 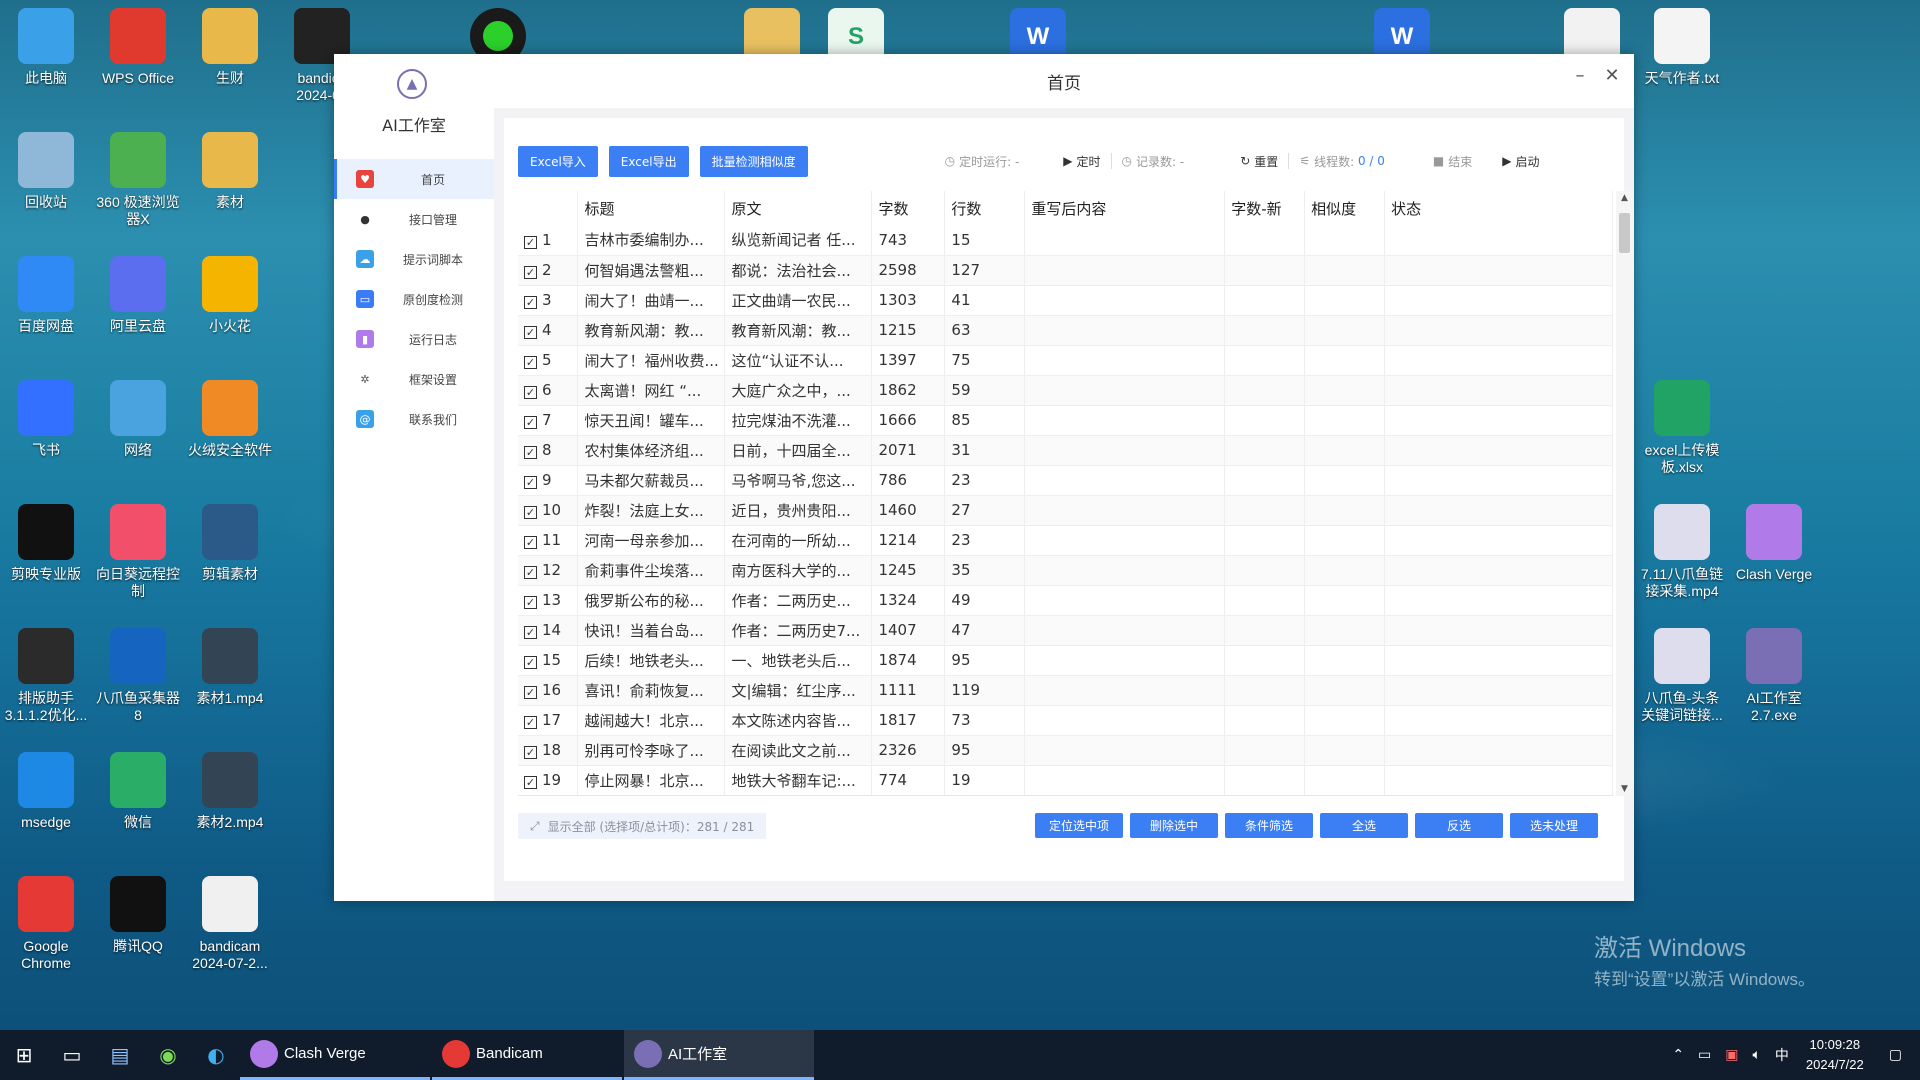 I want to click on table-row: ✓ 1 吉林市委编制办... 纵览新闻记者 任... 743 15, so click(x=1065, y=240).